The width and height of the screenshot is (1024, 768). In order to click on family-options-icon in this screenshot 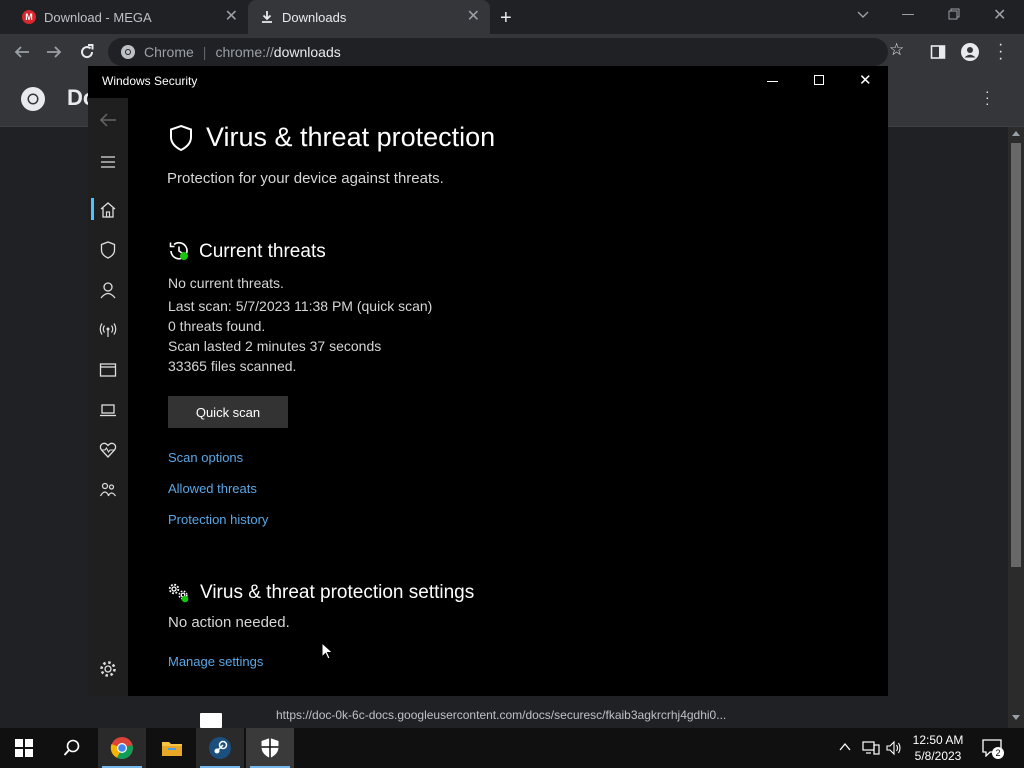, I will do `click(108, 490)`.